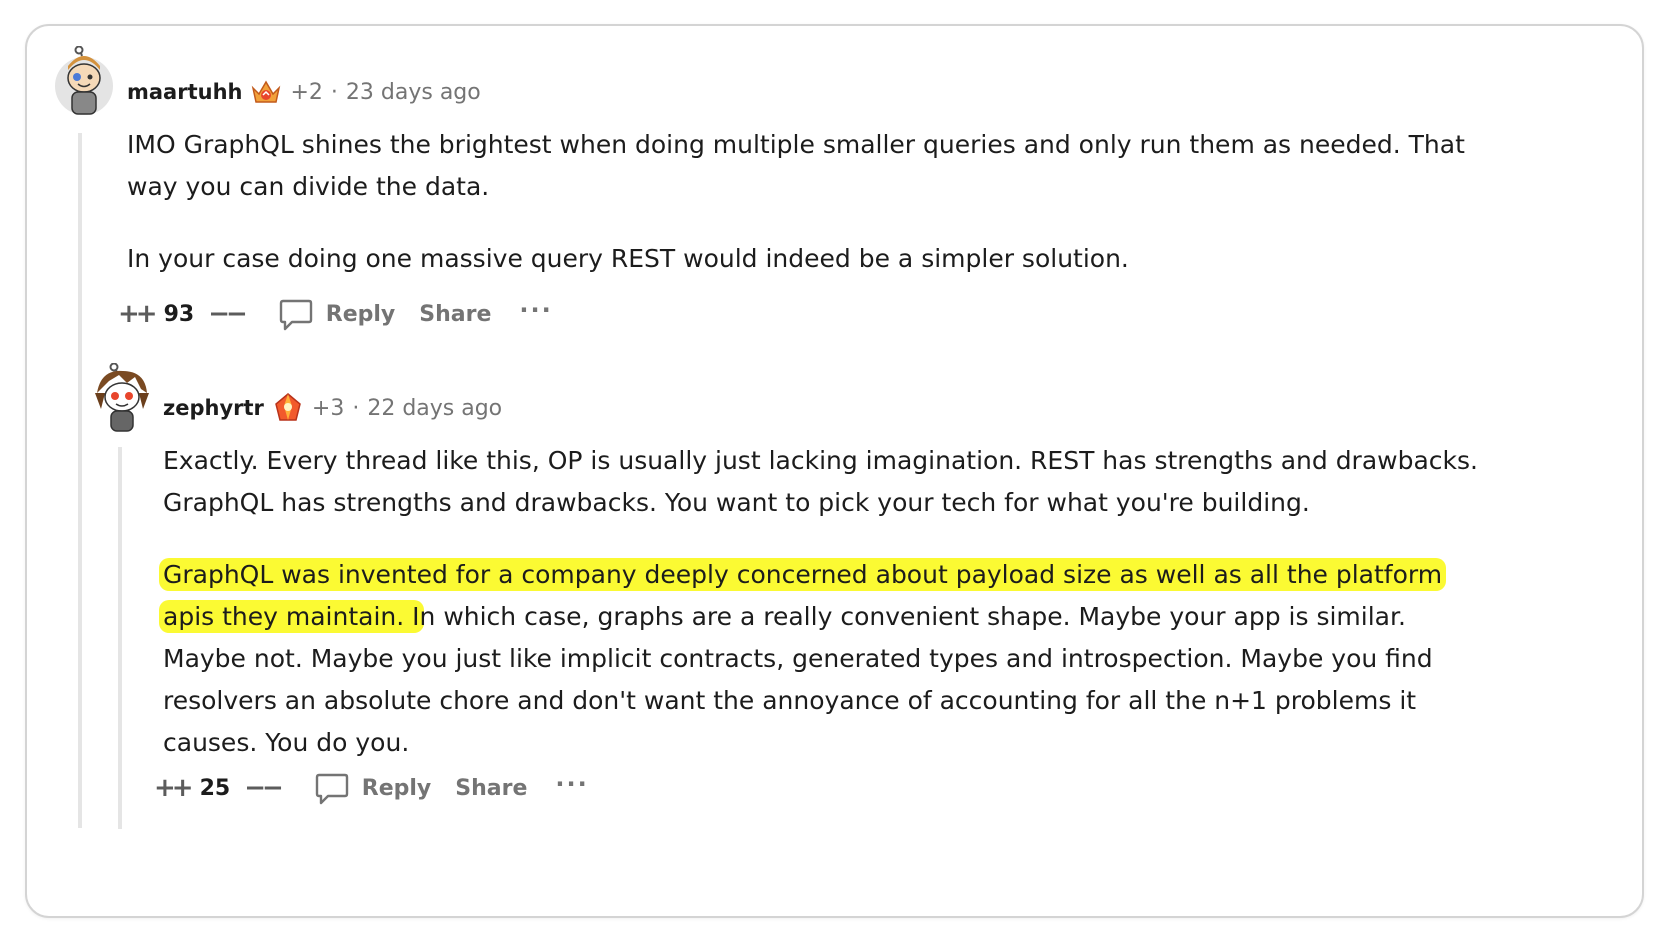  I want to click on vote-control: ++ 93 −−, so click(183, 314).